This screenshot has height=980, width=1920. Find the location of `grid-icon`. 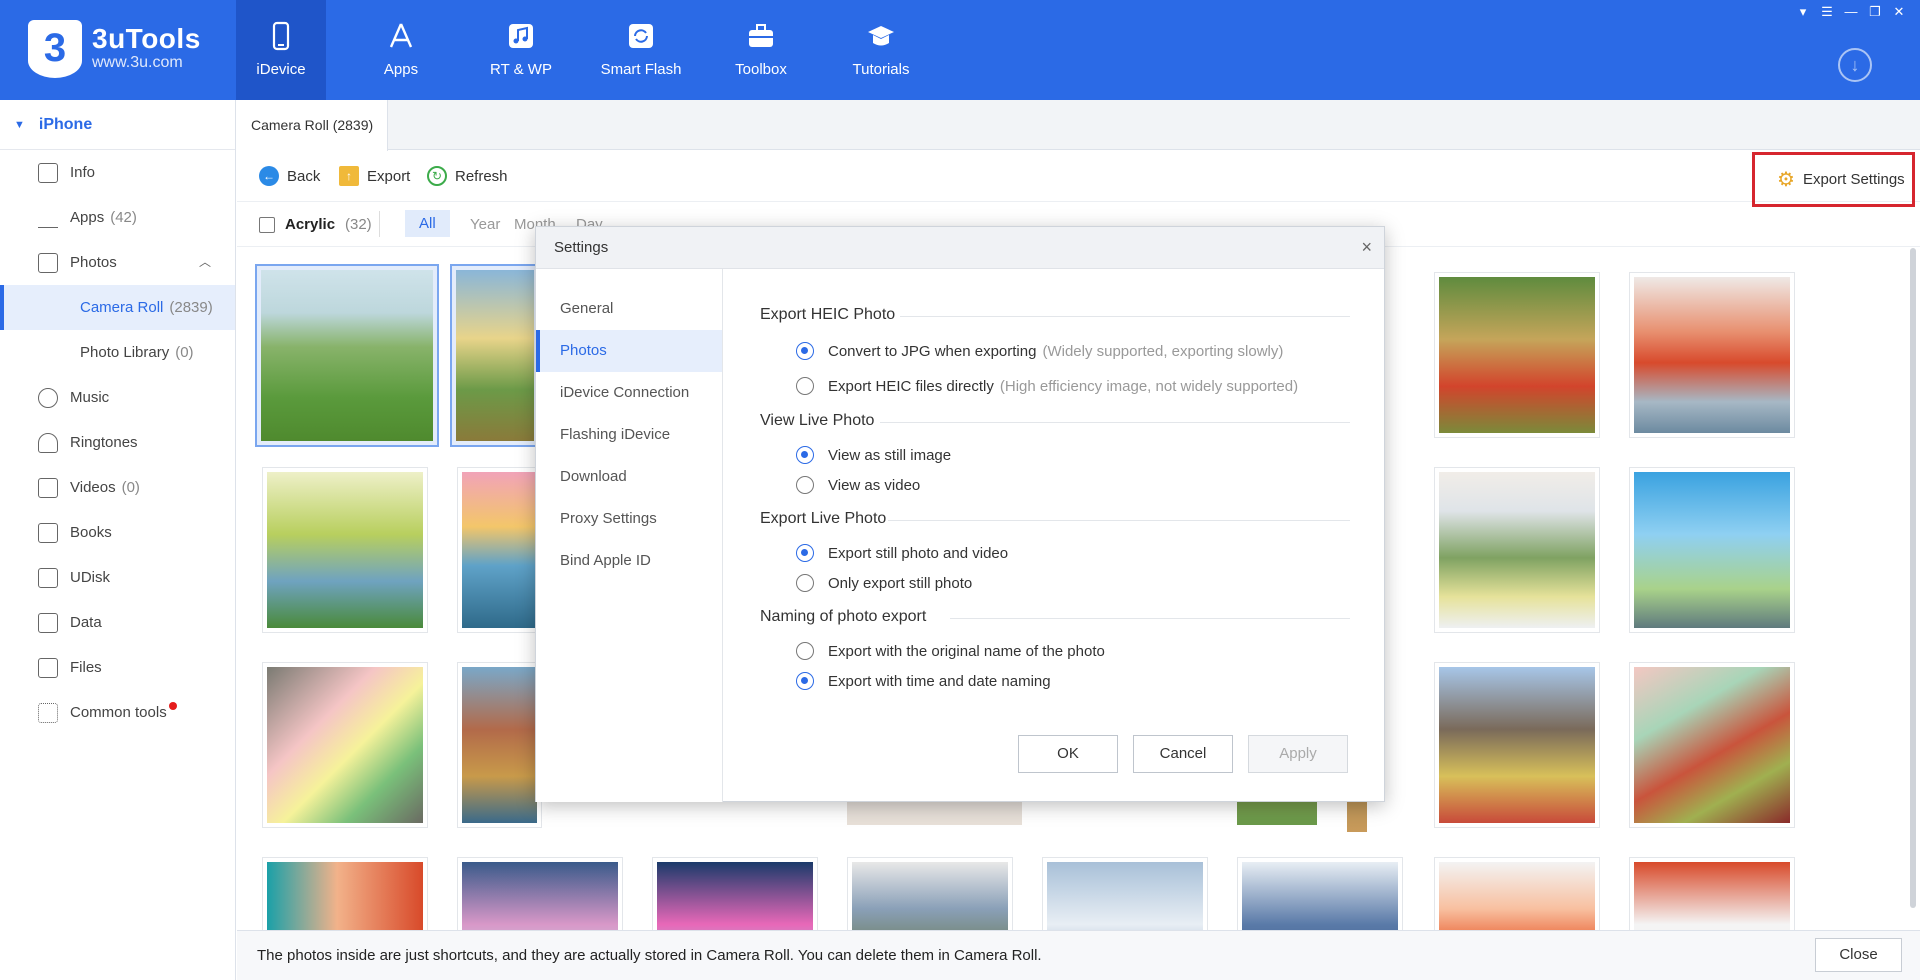

grid-icon is located at coordinates (48, 712).